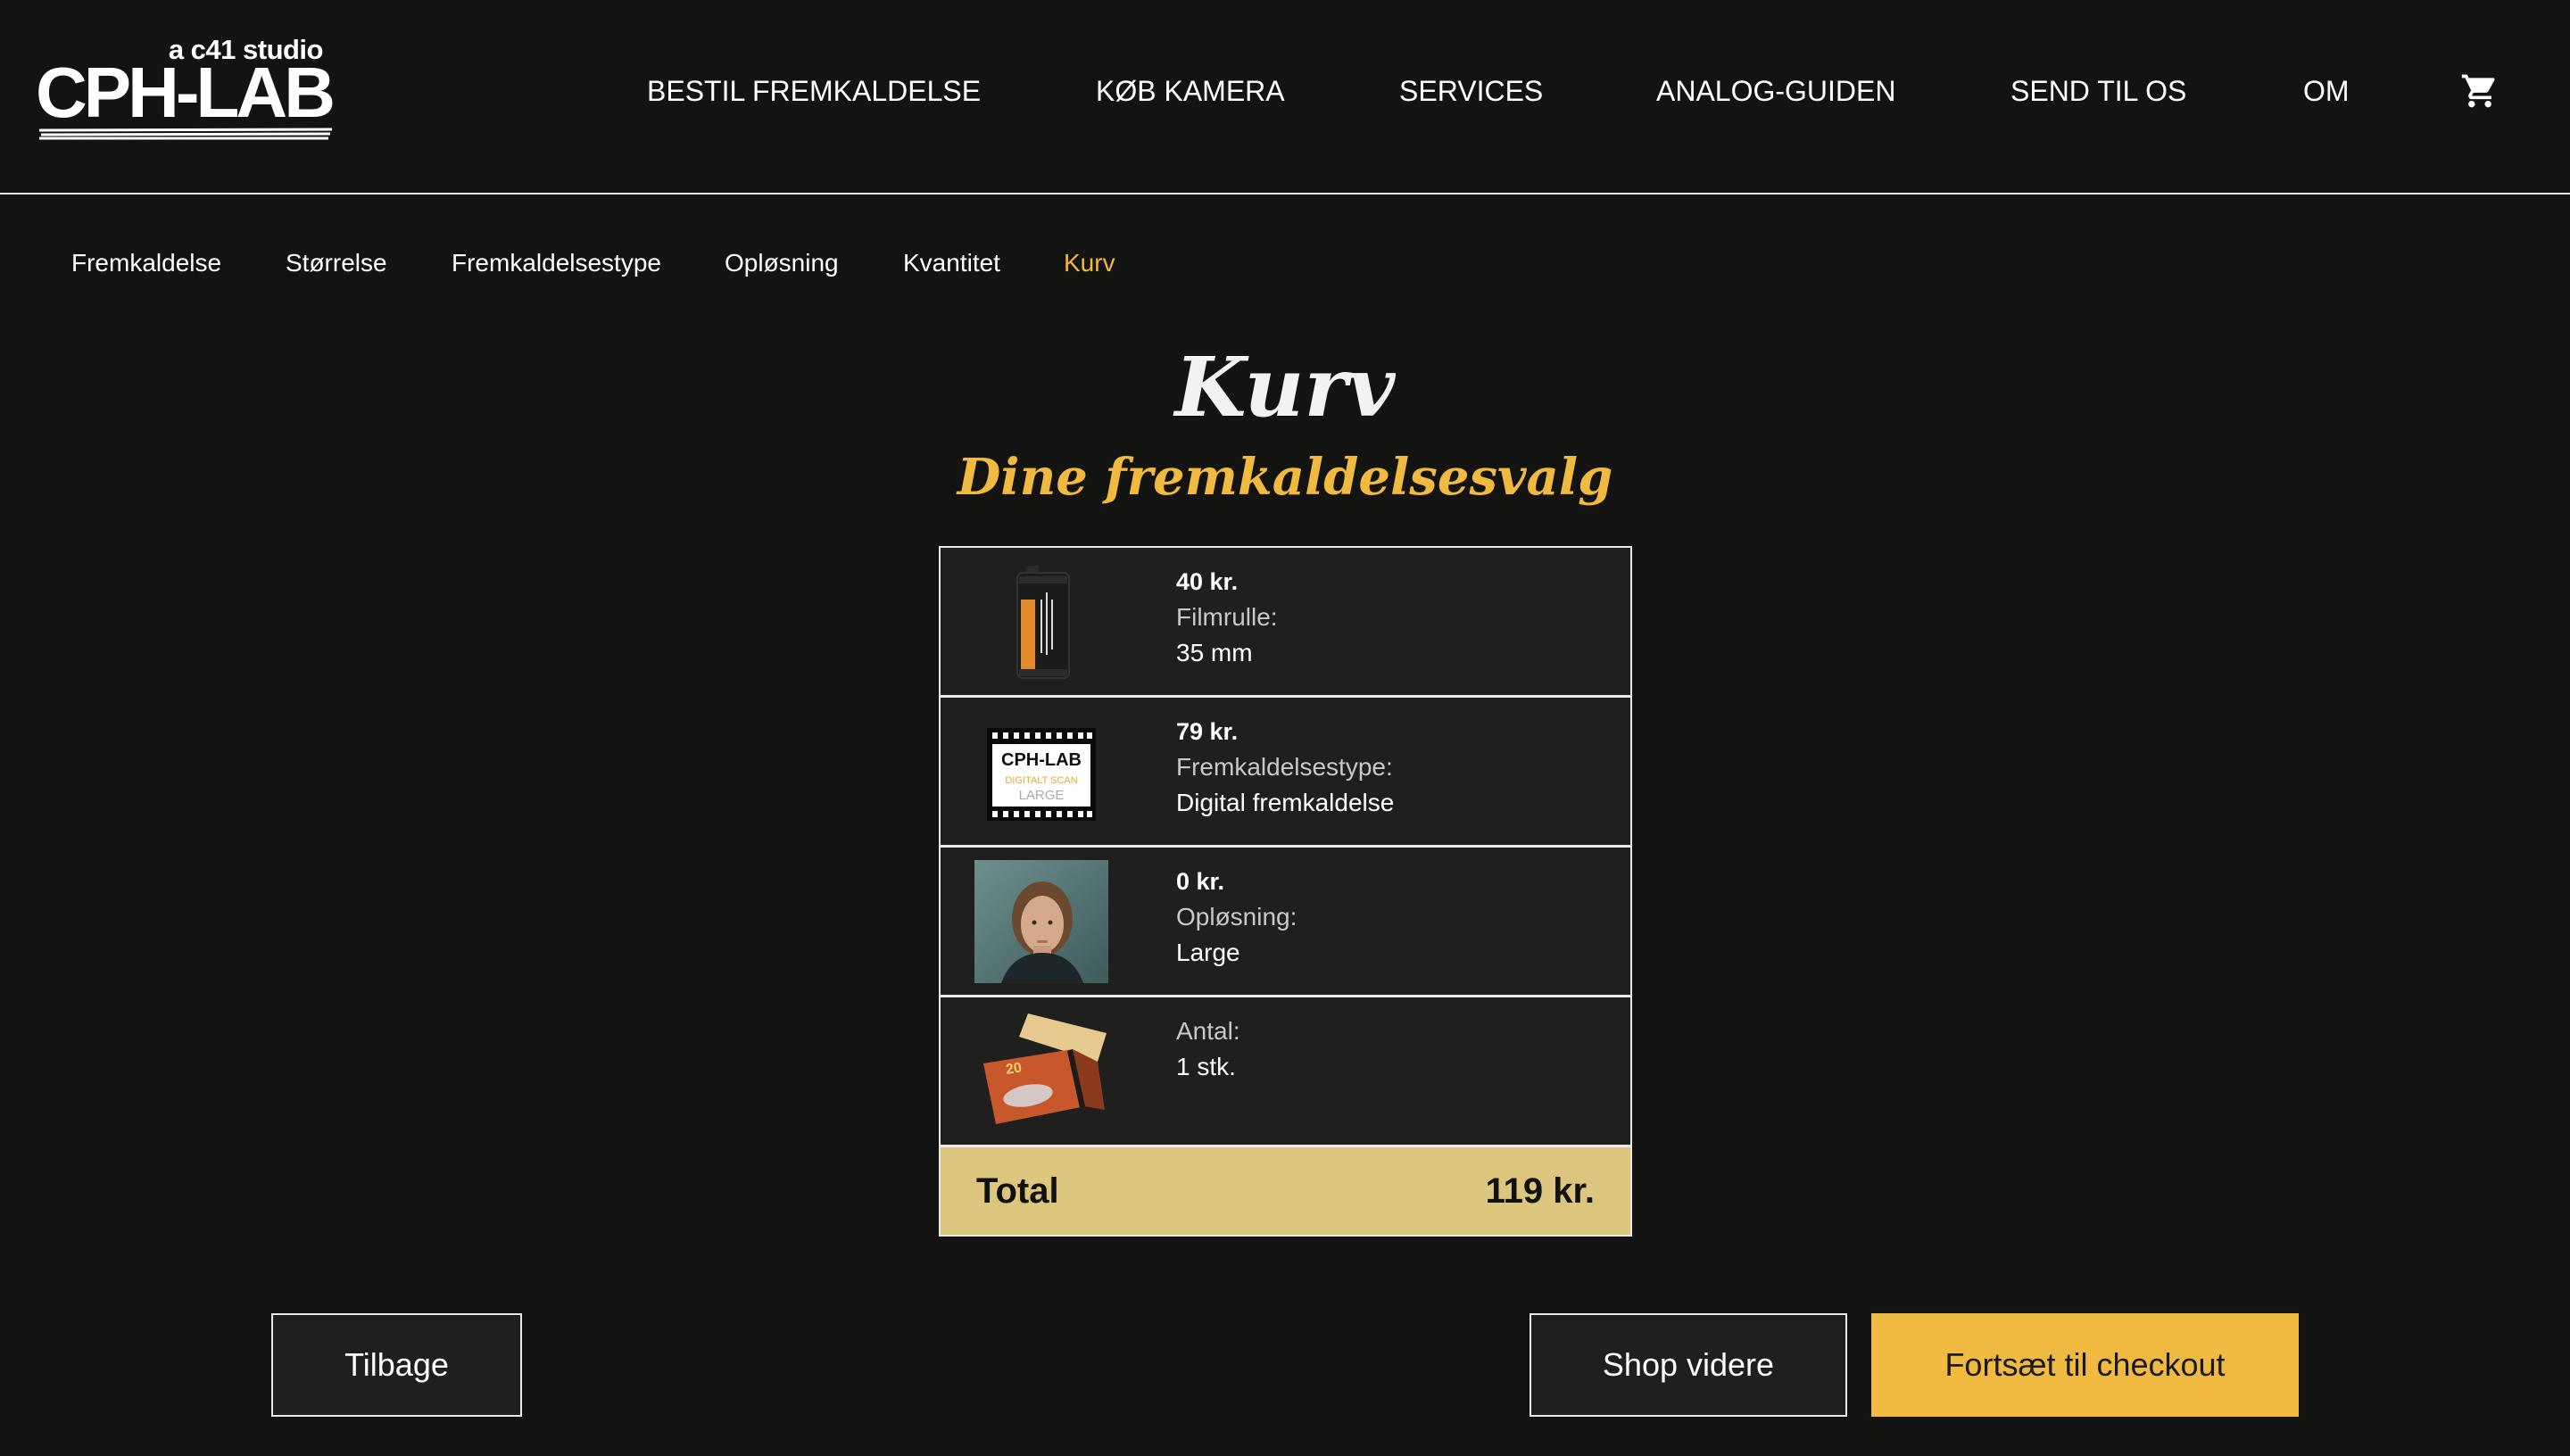  What do you see at coordinates (1285, 387) in the screenshot?
I see `page-title: Kurv` at bounding box center [1285, 387].